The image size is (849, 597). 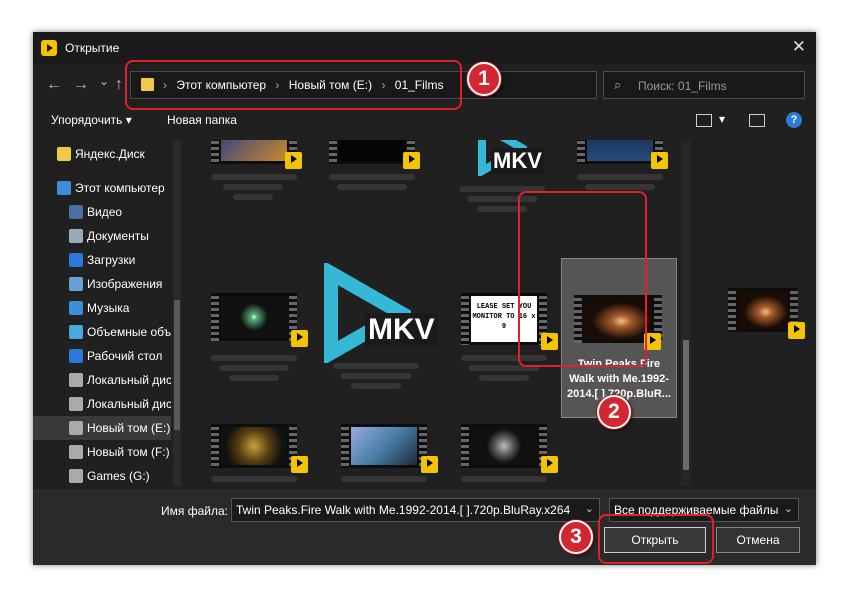 I want to click on new-folder-button: Новая папка, so click(x=202, y=120).